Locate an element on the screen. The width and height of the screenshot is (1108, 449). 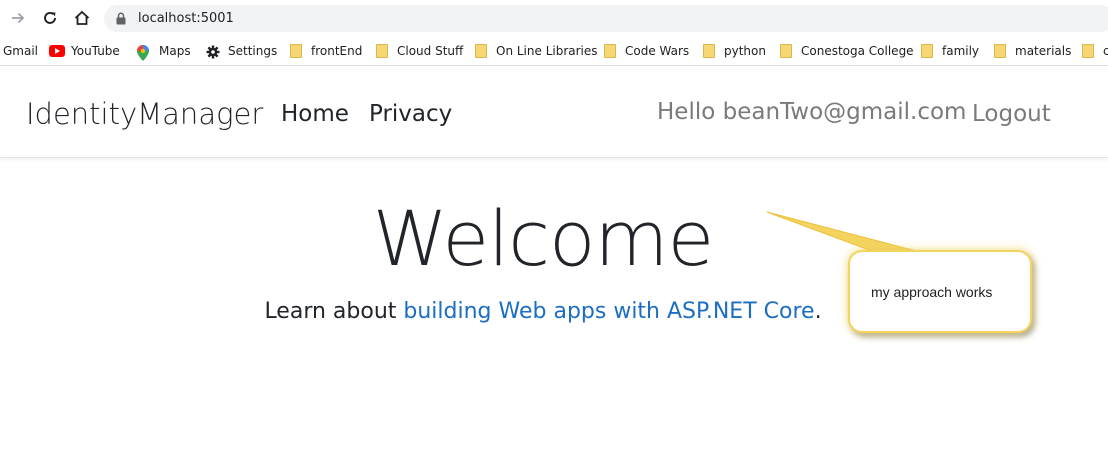
callout-pointer is located at coordinates (843, 234).